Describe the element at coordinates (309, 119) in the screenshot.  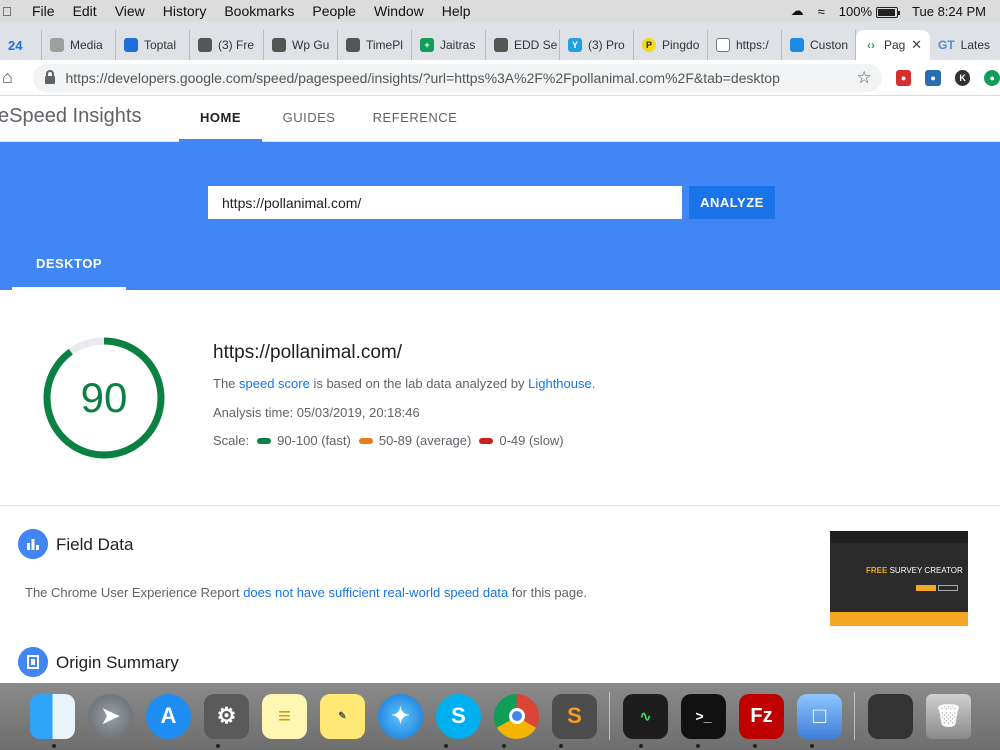
I see `nav-tab-guides: GUIDES` at that location.